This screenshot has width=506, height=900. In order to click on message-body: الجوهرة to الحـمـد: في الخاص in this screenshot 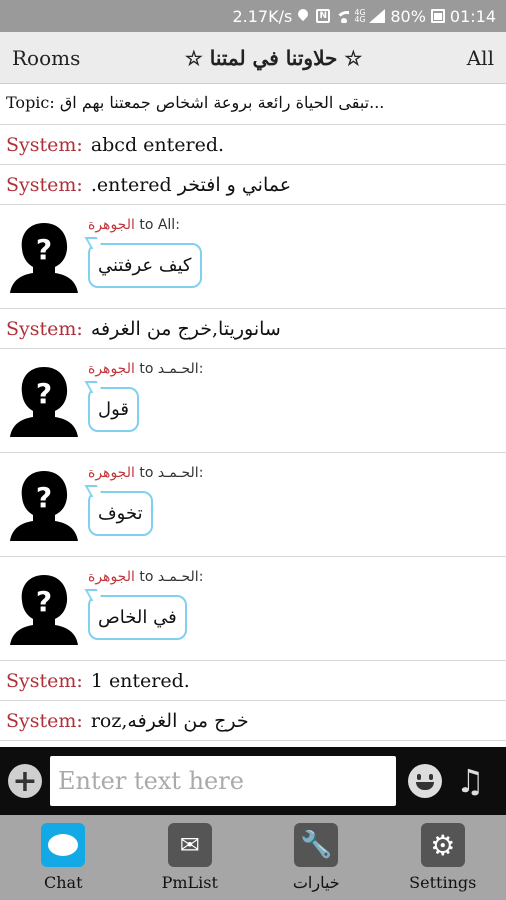, I will do `click(294, 608)`.